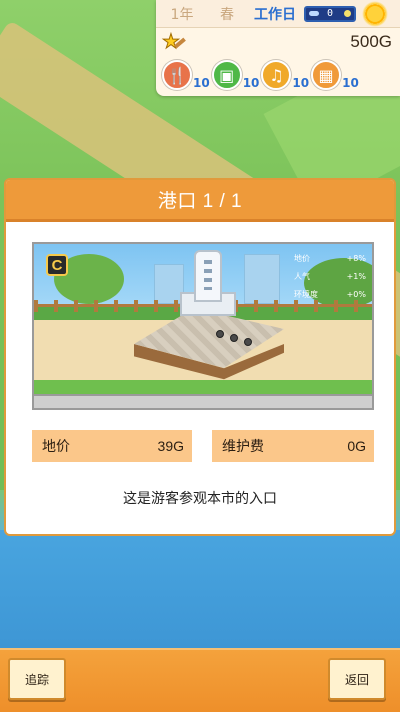 This screenshot has width=400, height=712. What do you see at coordinates (357, 679) in the screenshot?
I see `back-button: 返回` at bounding box center [357, 679].